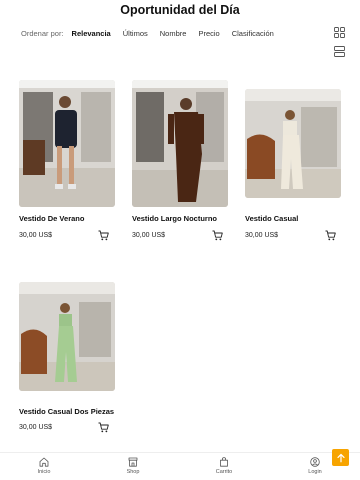 Image resolution: width=360 pixels, height=480 pixels. What do you see at coordinates (44, 462) in the screenshot?
I see `home-icon` at bounding box center [44, 462].